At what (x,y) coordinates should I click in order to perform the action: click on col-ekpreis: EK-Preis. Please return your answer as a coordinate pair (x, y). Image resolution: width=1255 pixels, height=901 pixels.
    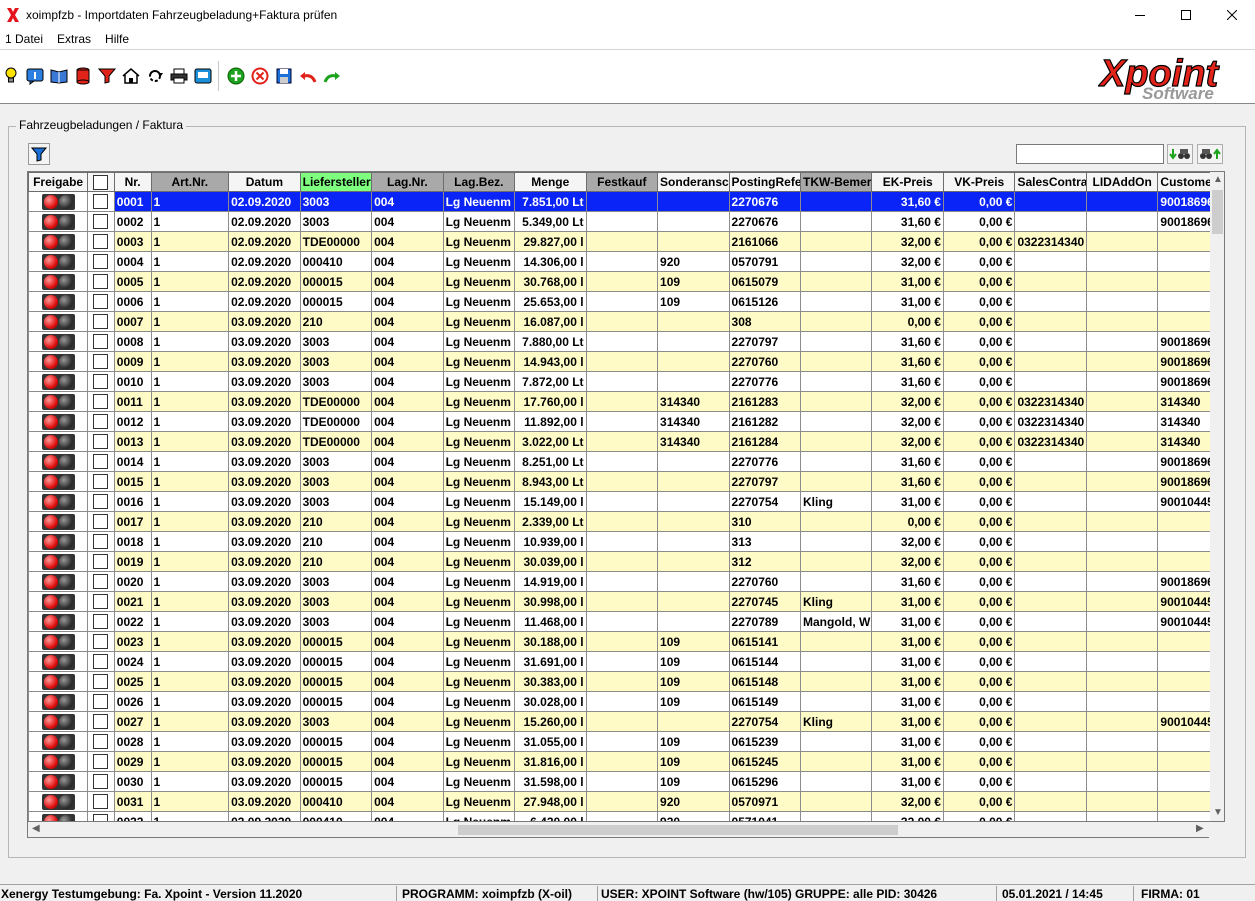
    Looking at the image, I should click on (907, 182).